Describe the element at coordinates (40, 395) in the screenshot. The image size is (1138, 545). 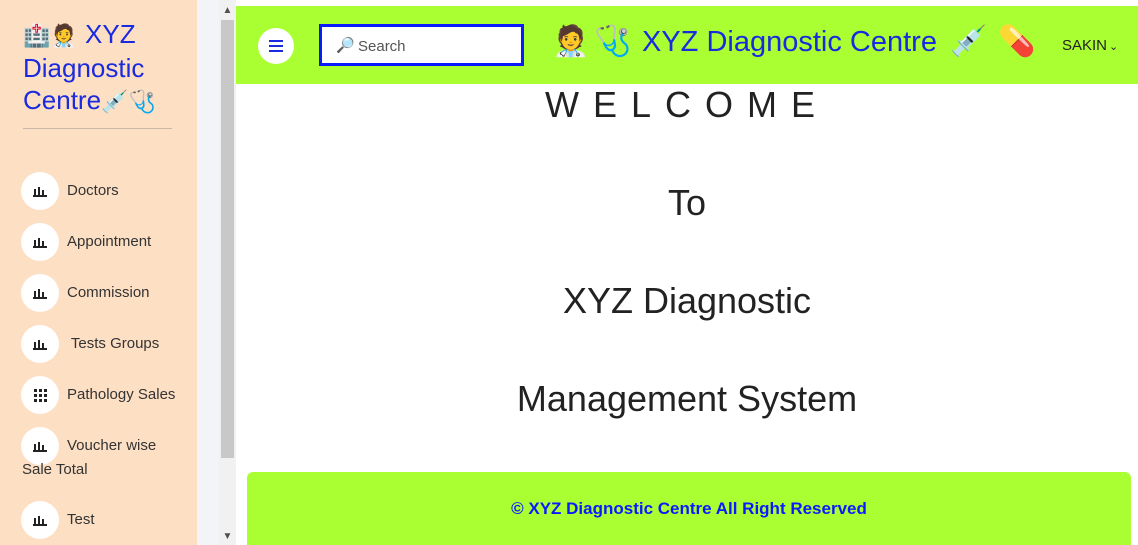
I see `grid-icon` at that location.